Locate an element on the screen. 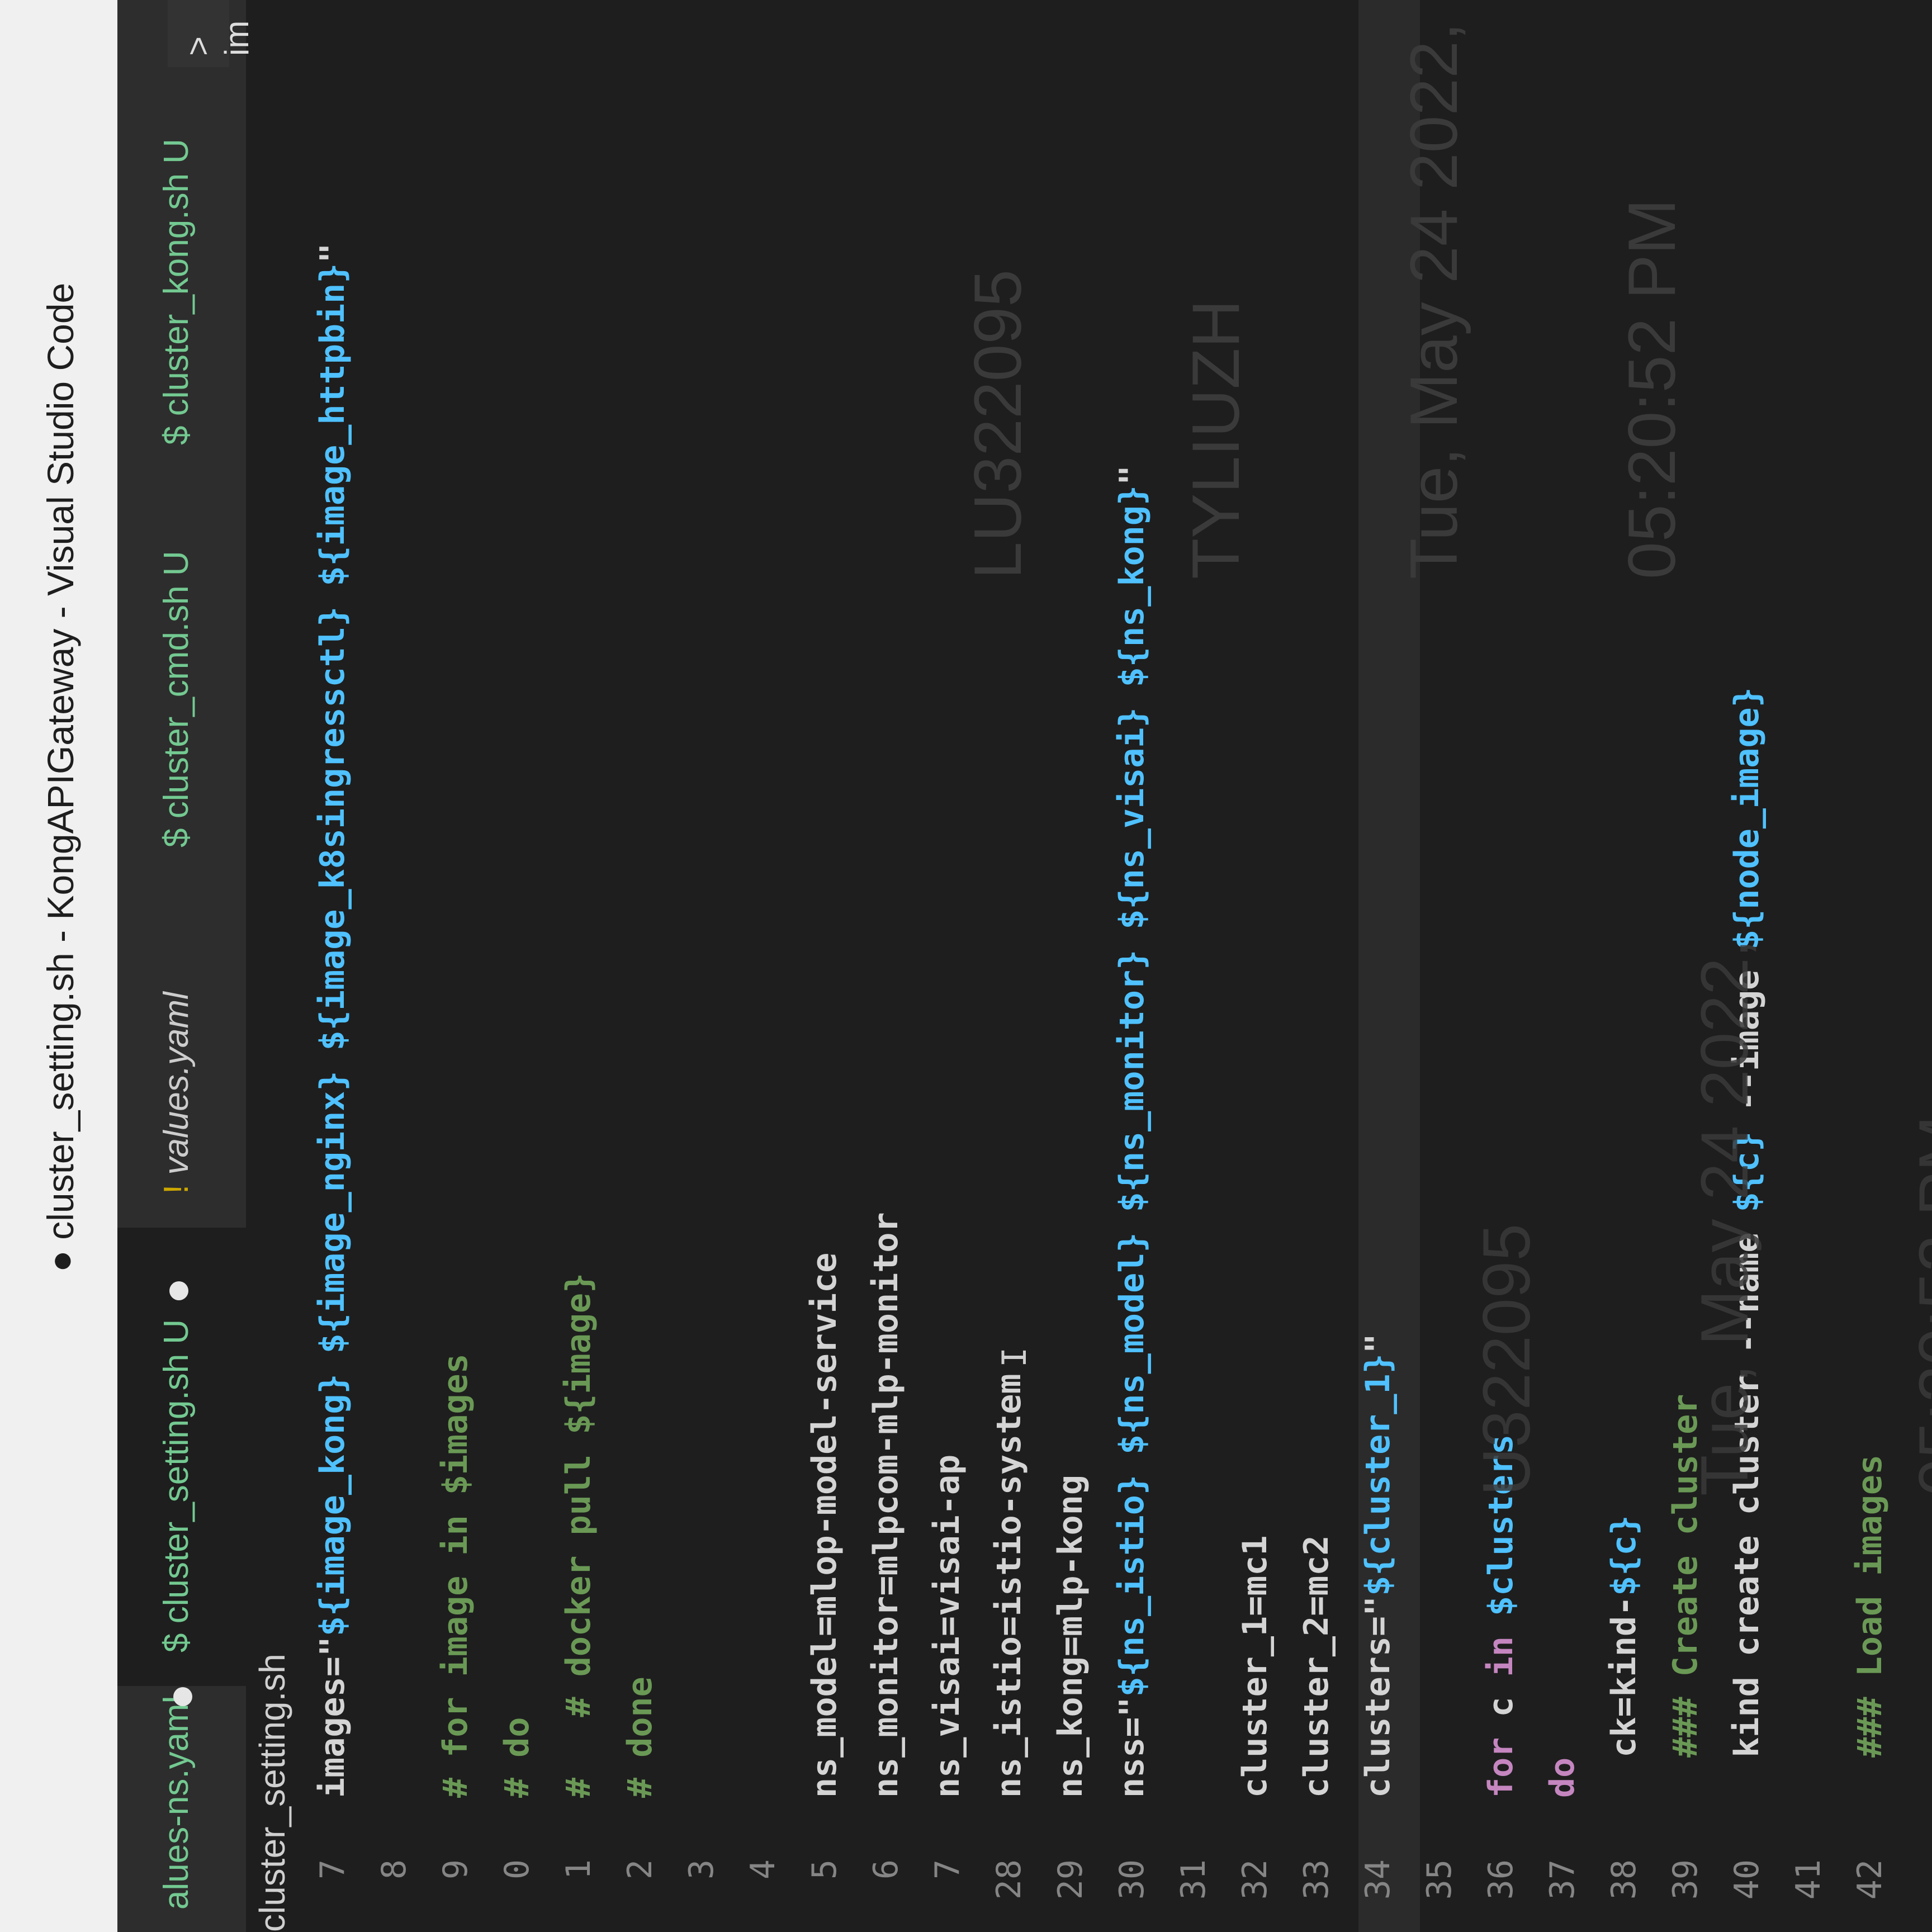 The width and height of the screenshot is (1932, 1932). panel-toggle-button: > im is located at coordinates (211, 33).